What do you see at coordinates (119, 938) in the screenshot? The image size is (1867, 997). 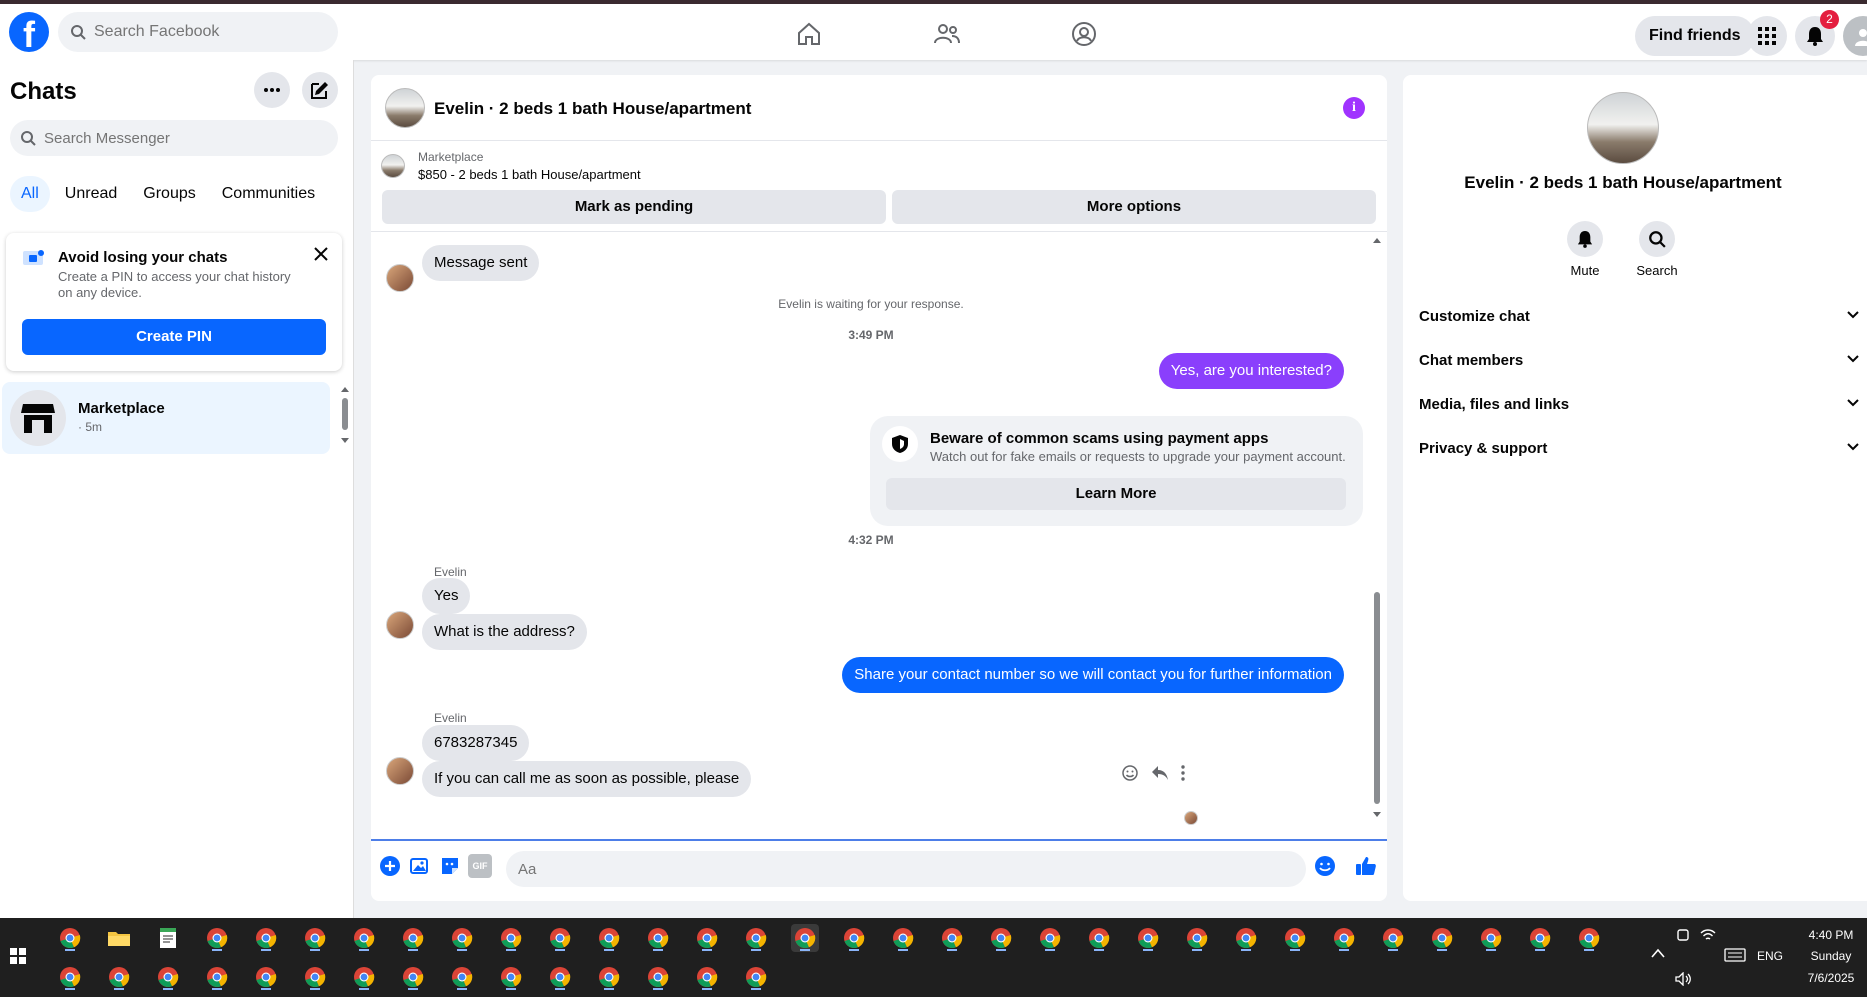 I see `file-explorer-icon` at bounding box center [119, 938].